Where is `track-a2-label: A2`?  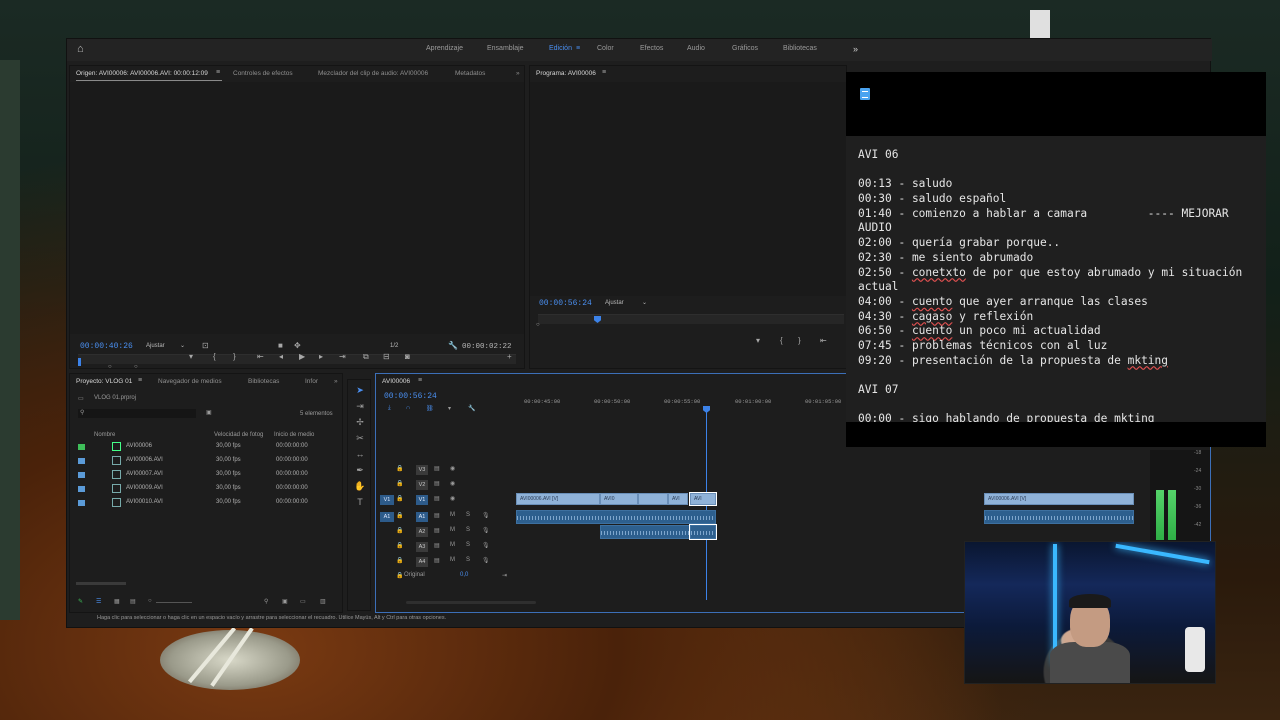
track-a2-label: A2 is located at coordinates (422, 532).